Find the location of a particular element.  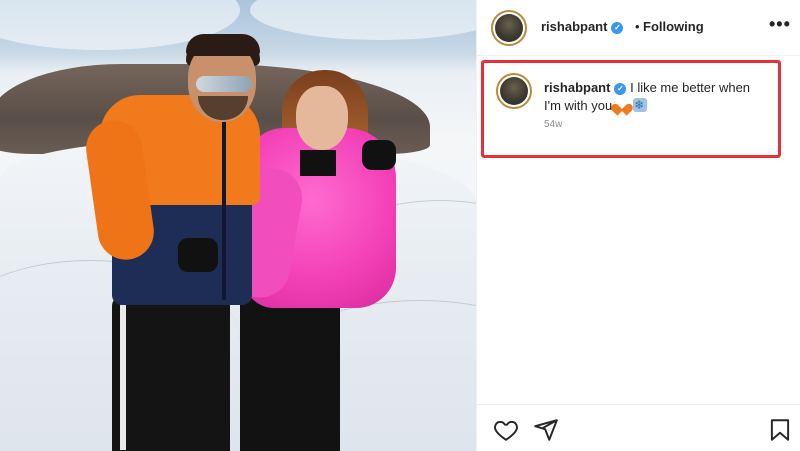

orange-heart-emoji-icon is located at coordinates (622, 105).